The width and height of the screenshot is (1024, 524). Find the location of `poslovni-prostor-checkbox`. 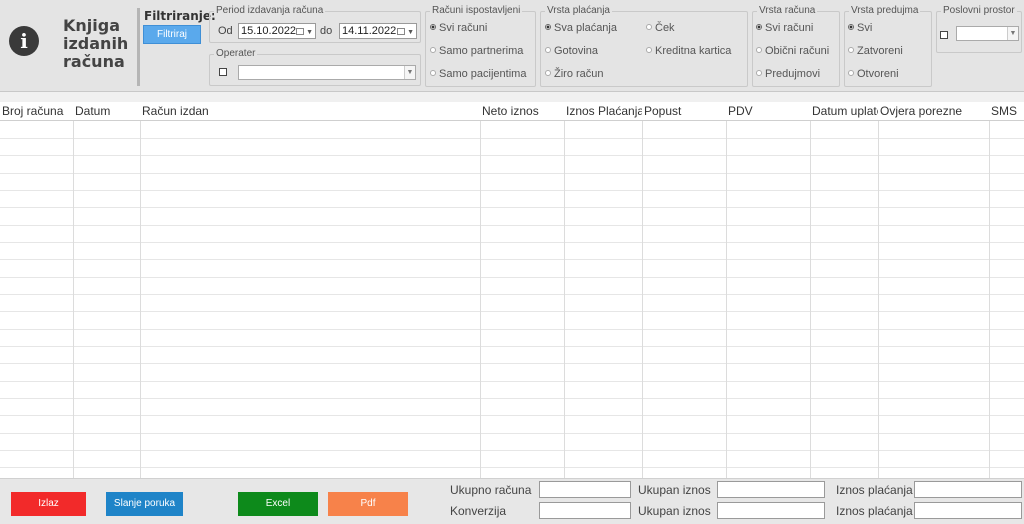

poslovni-prostor-checkbox is located at coordinates (944, 35).